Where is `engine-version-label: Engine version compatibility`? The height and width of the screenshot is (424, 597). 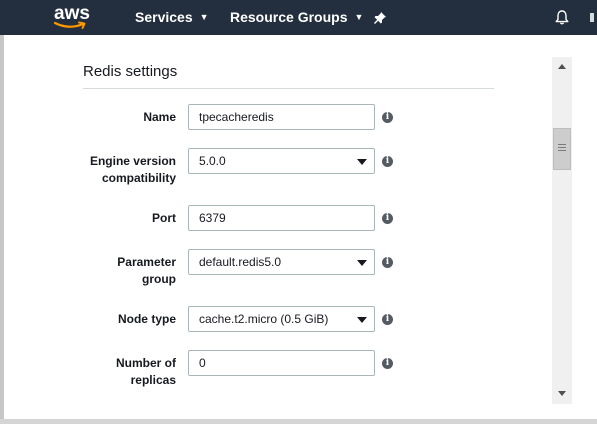
engine-version-label: Engine version compatibility is located at coordinates (88, 170).